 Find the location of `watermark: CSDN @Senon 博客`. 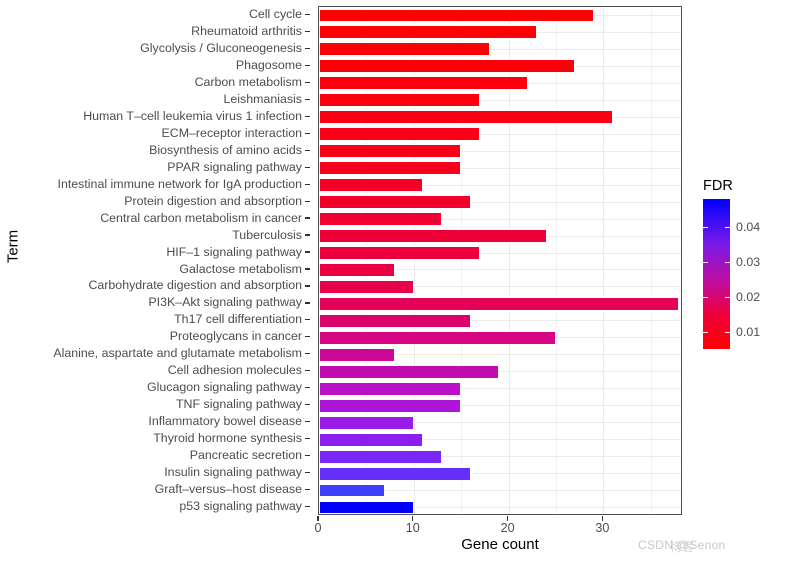

watermark: CSDN @Senon 博客 is located at coordinates (682, 546).